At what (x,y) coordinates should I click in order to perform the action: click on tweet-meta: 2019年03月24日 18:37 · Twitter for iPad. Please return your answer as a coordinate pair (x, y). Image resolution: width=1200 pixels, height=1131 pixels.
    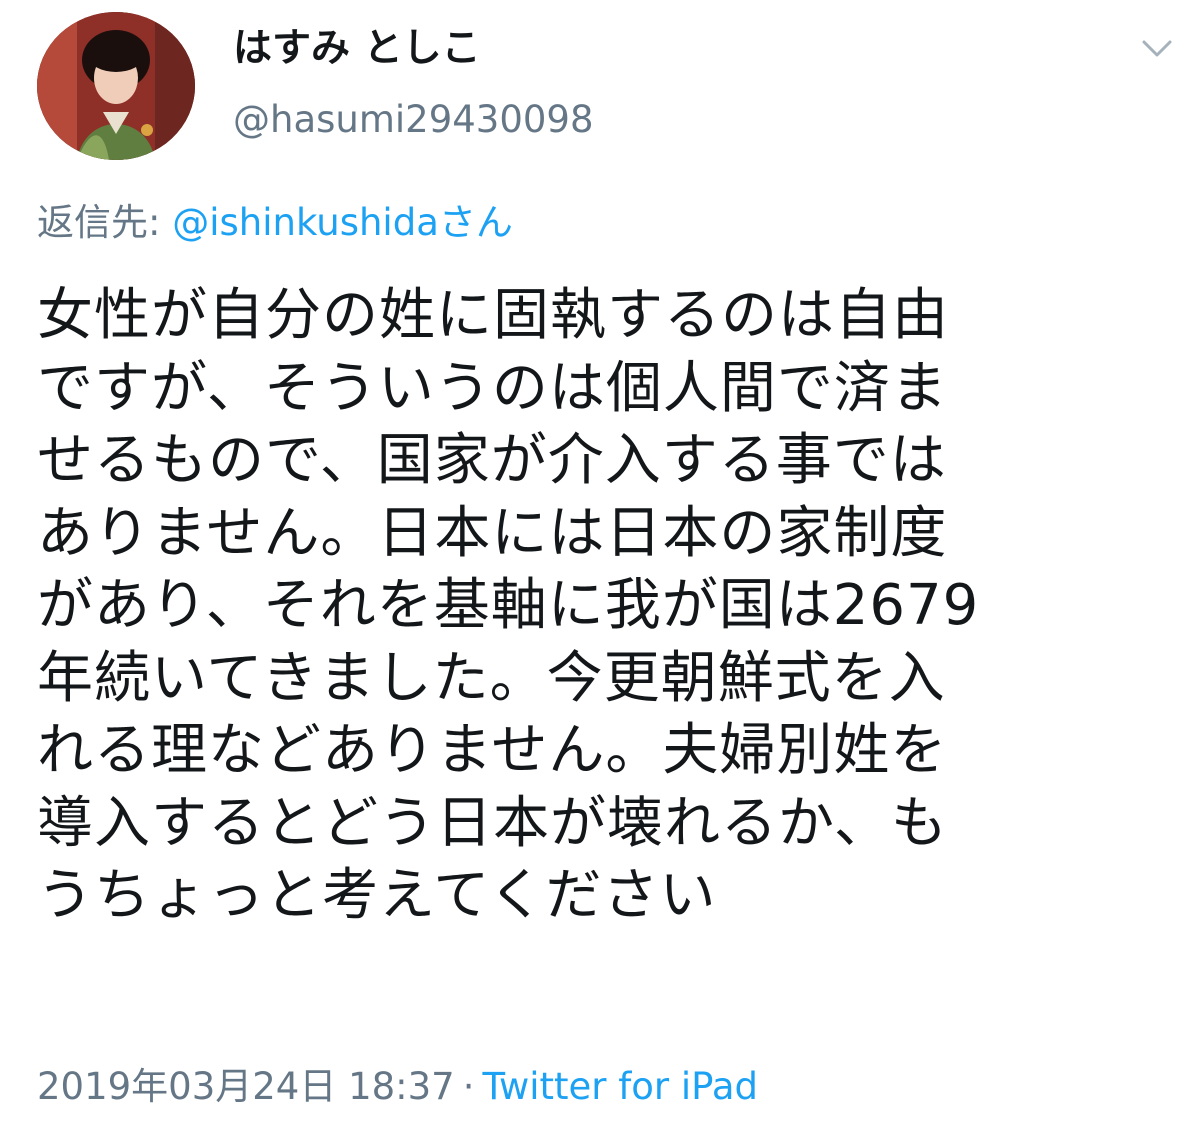
    Looking at the image, I should click on (397, 1087).